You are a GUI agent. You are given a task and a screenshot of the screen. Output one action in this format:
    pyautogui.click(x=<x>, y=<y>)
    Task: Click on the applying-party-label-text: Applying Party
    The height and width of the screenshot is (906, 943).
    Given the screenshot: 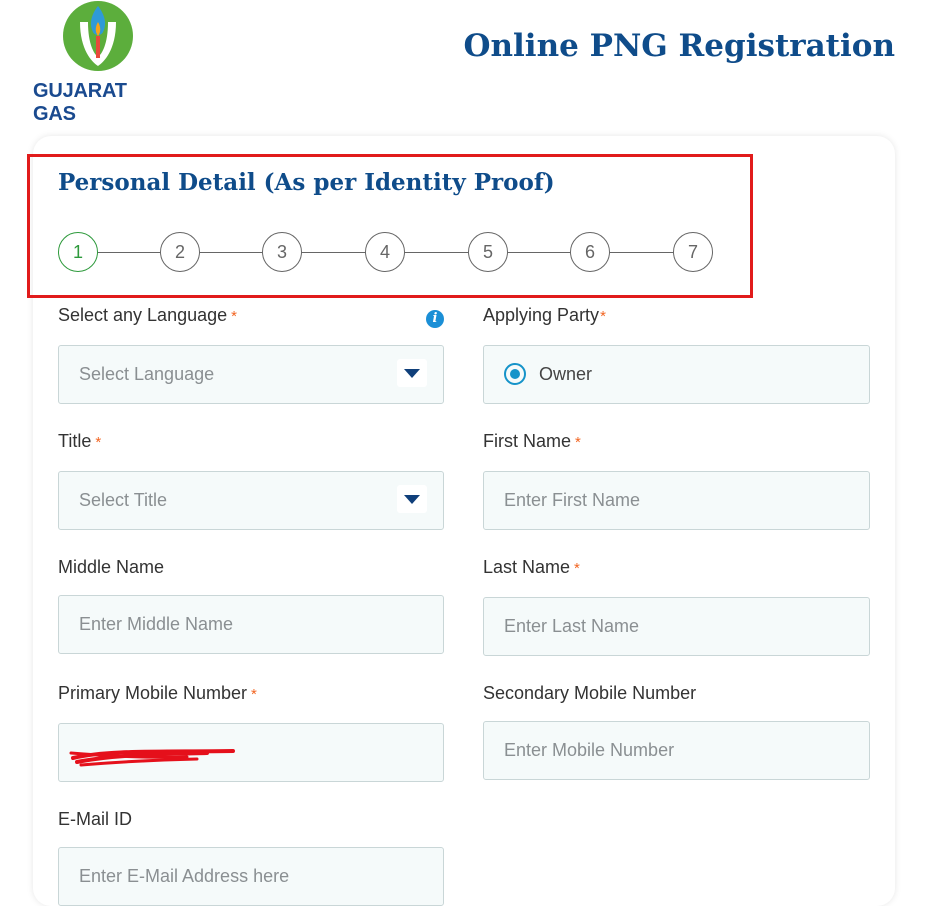 What is the action you would take?
    pyautogui.click(x=541, y=315)
    